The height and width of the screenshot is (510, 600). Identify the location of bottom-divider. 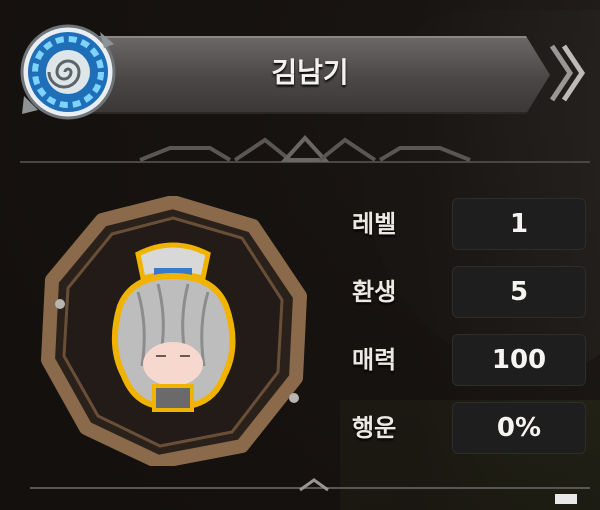
(310, 491).